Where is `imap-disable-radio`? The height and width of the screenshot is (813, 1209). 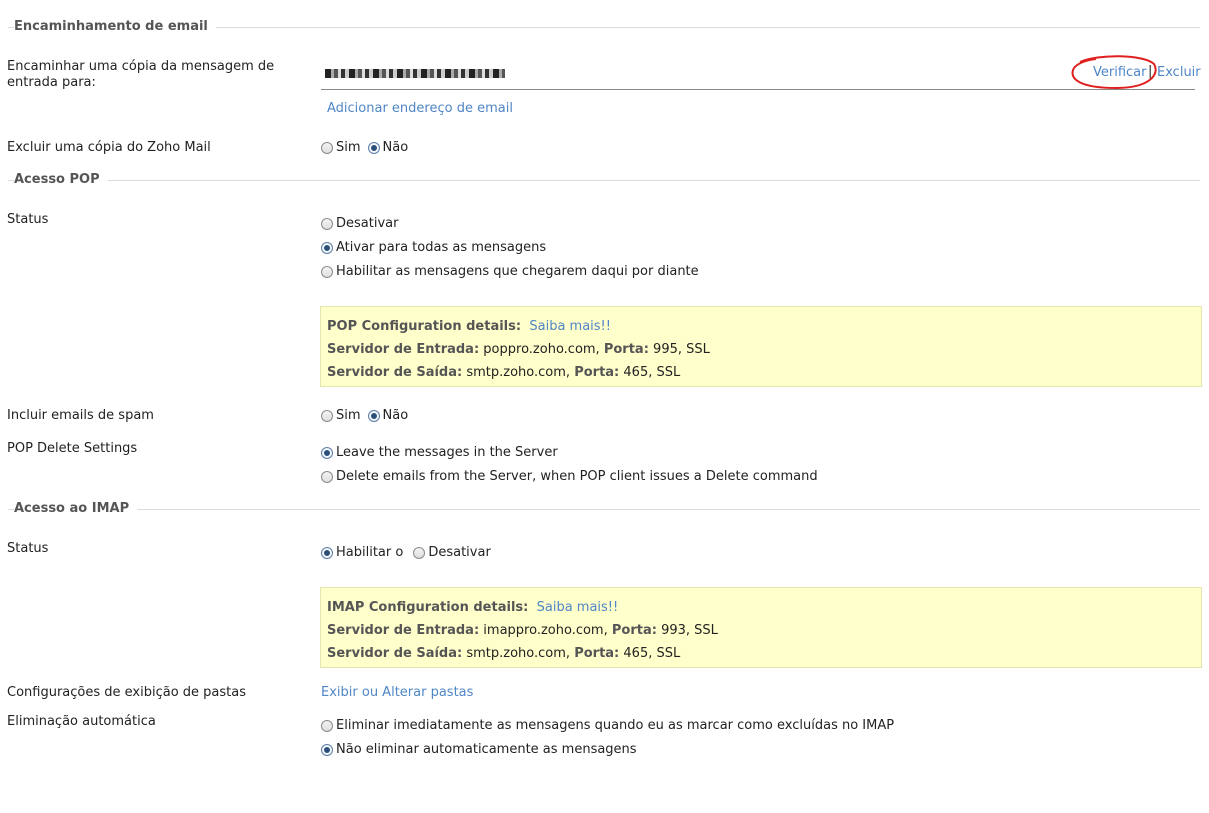 imap-disable-radio is located at coordinates (419, 552).